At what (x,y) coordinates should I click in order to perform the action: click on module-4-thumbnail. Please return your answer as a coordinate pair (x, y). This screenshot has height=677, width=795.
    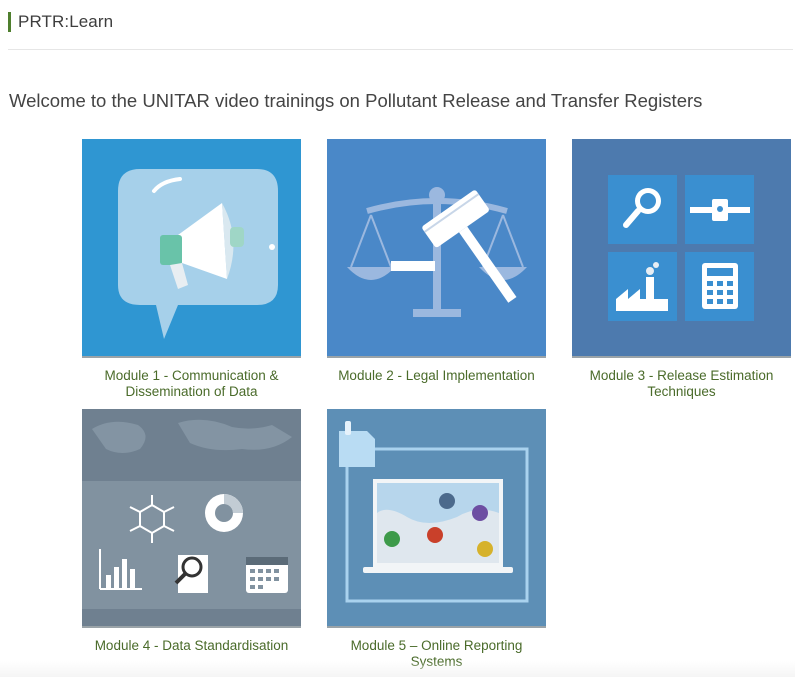
    Looking at the image, I should click on (191, 517).